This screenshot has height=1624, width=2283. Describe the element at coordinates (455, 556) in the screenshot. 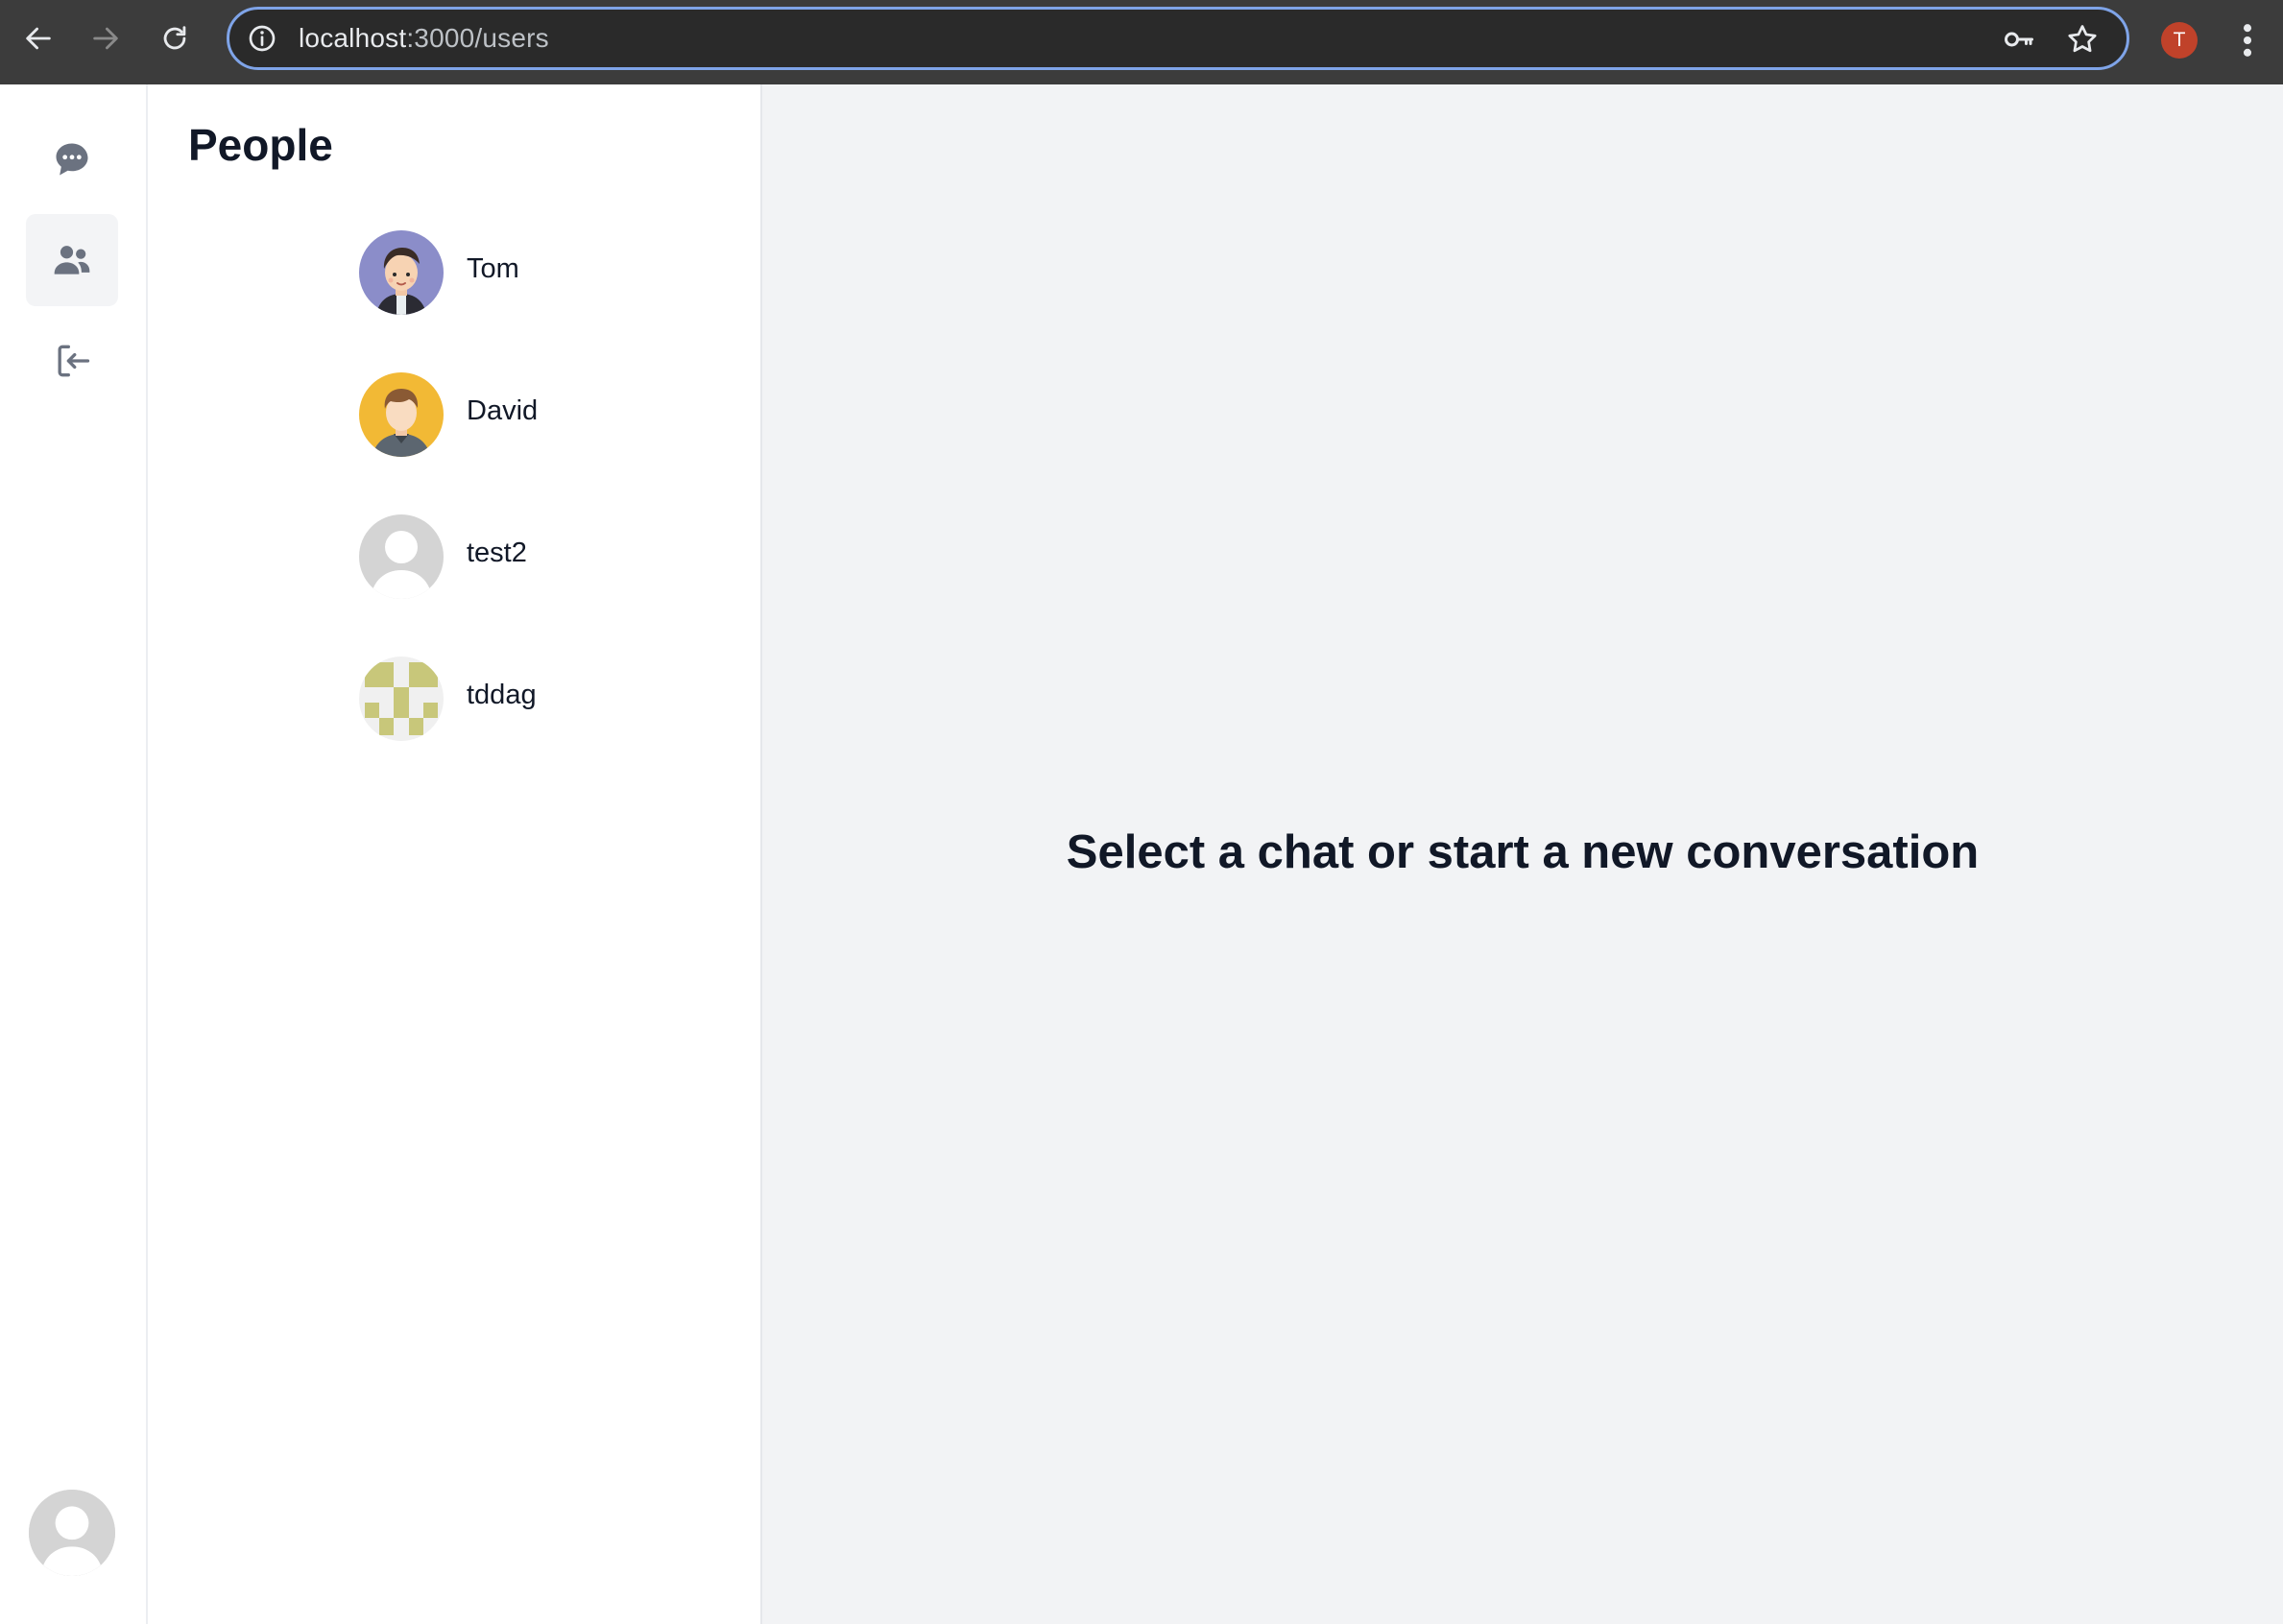

I see `user-list-item: test2` at that location.